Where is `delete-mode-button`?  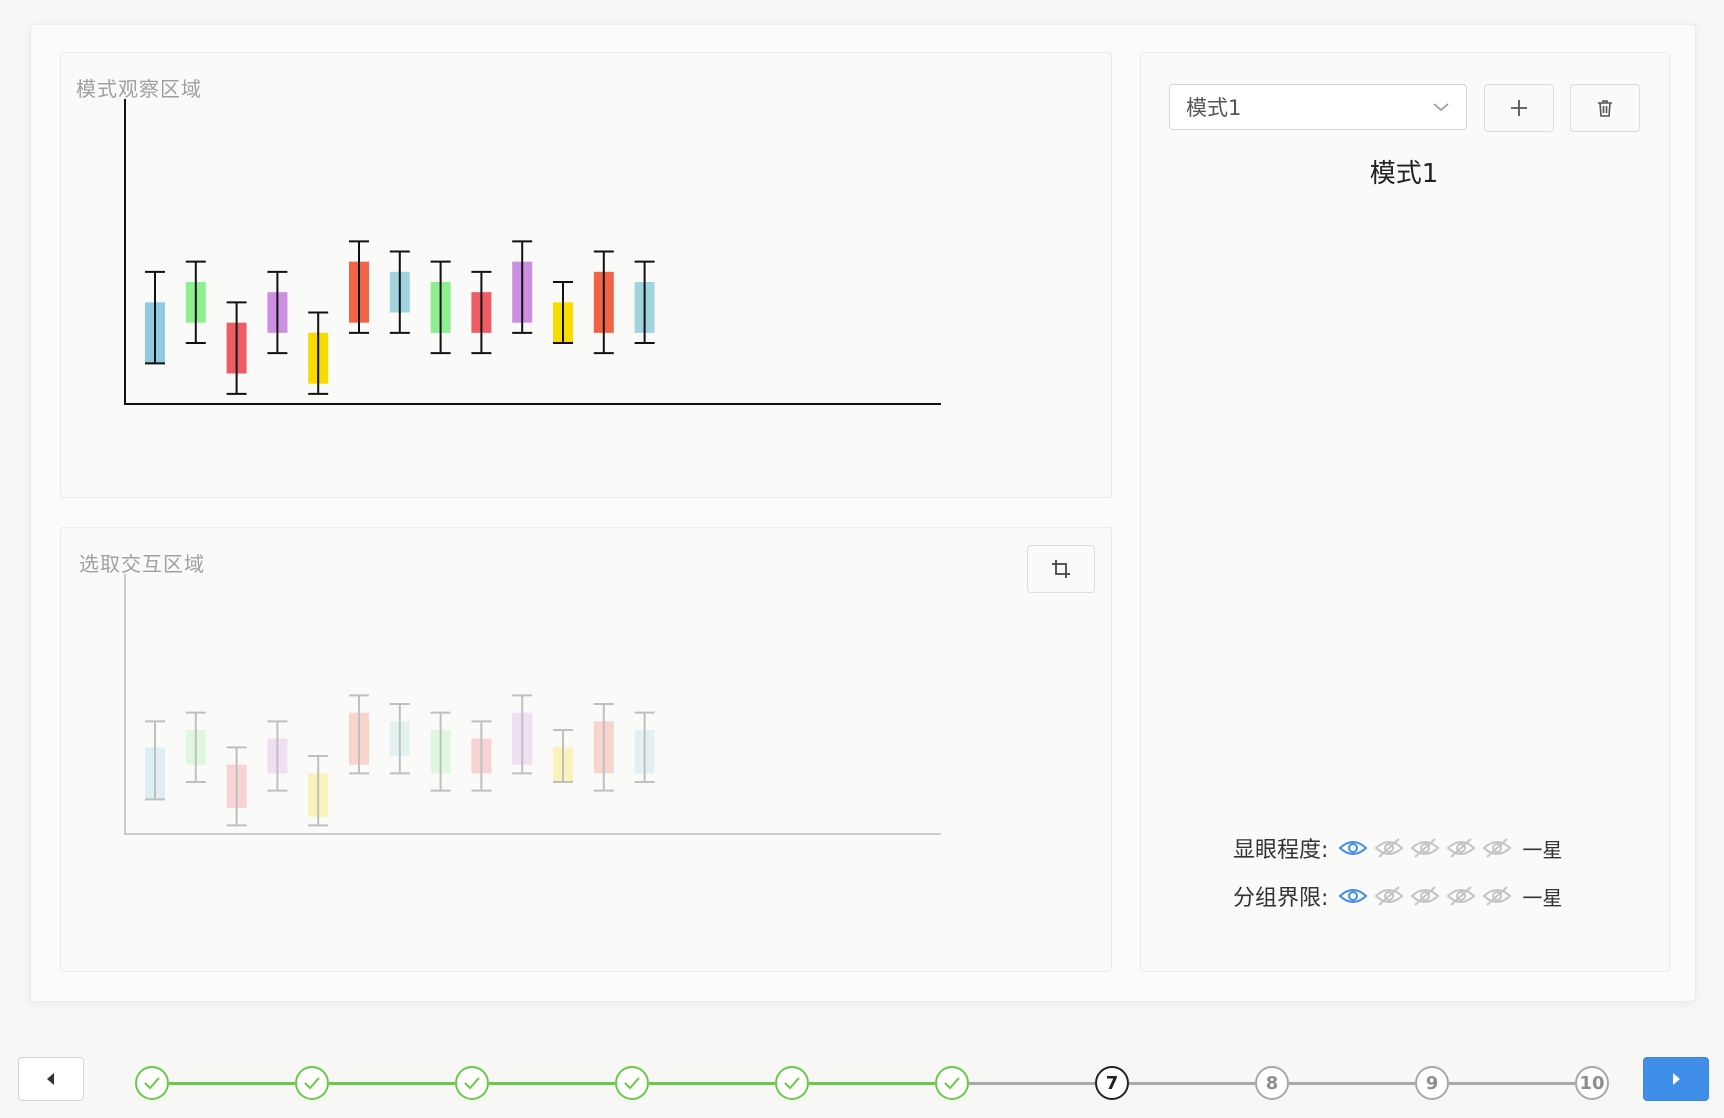 delete-mode-button is located at coordinates (1605, 108).